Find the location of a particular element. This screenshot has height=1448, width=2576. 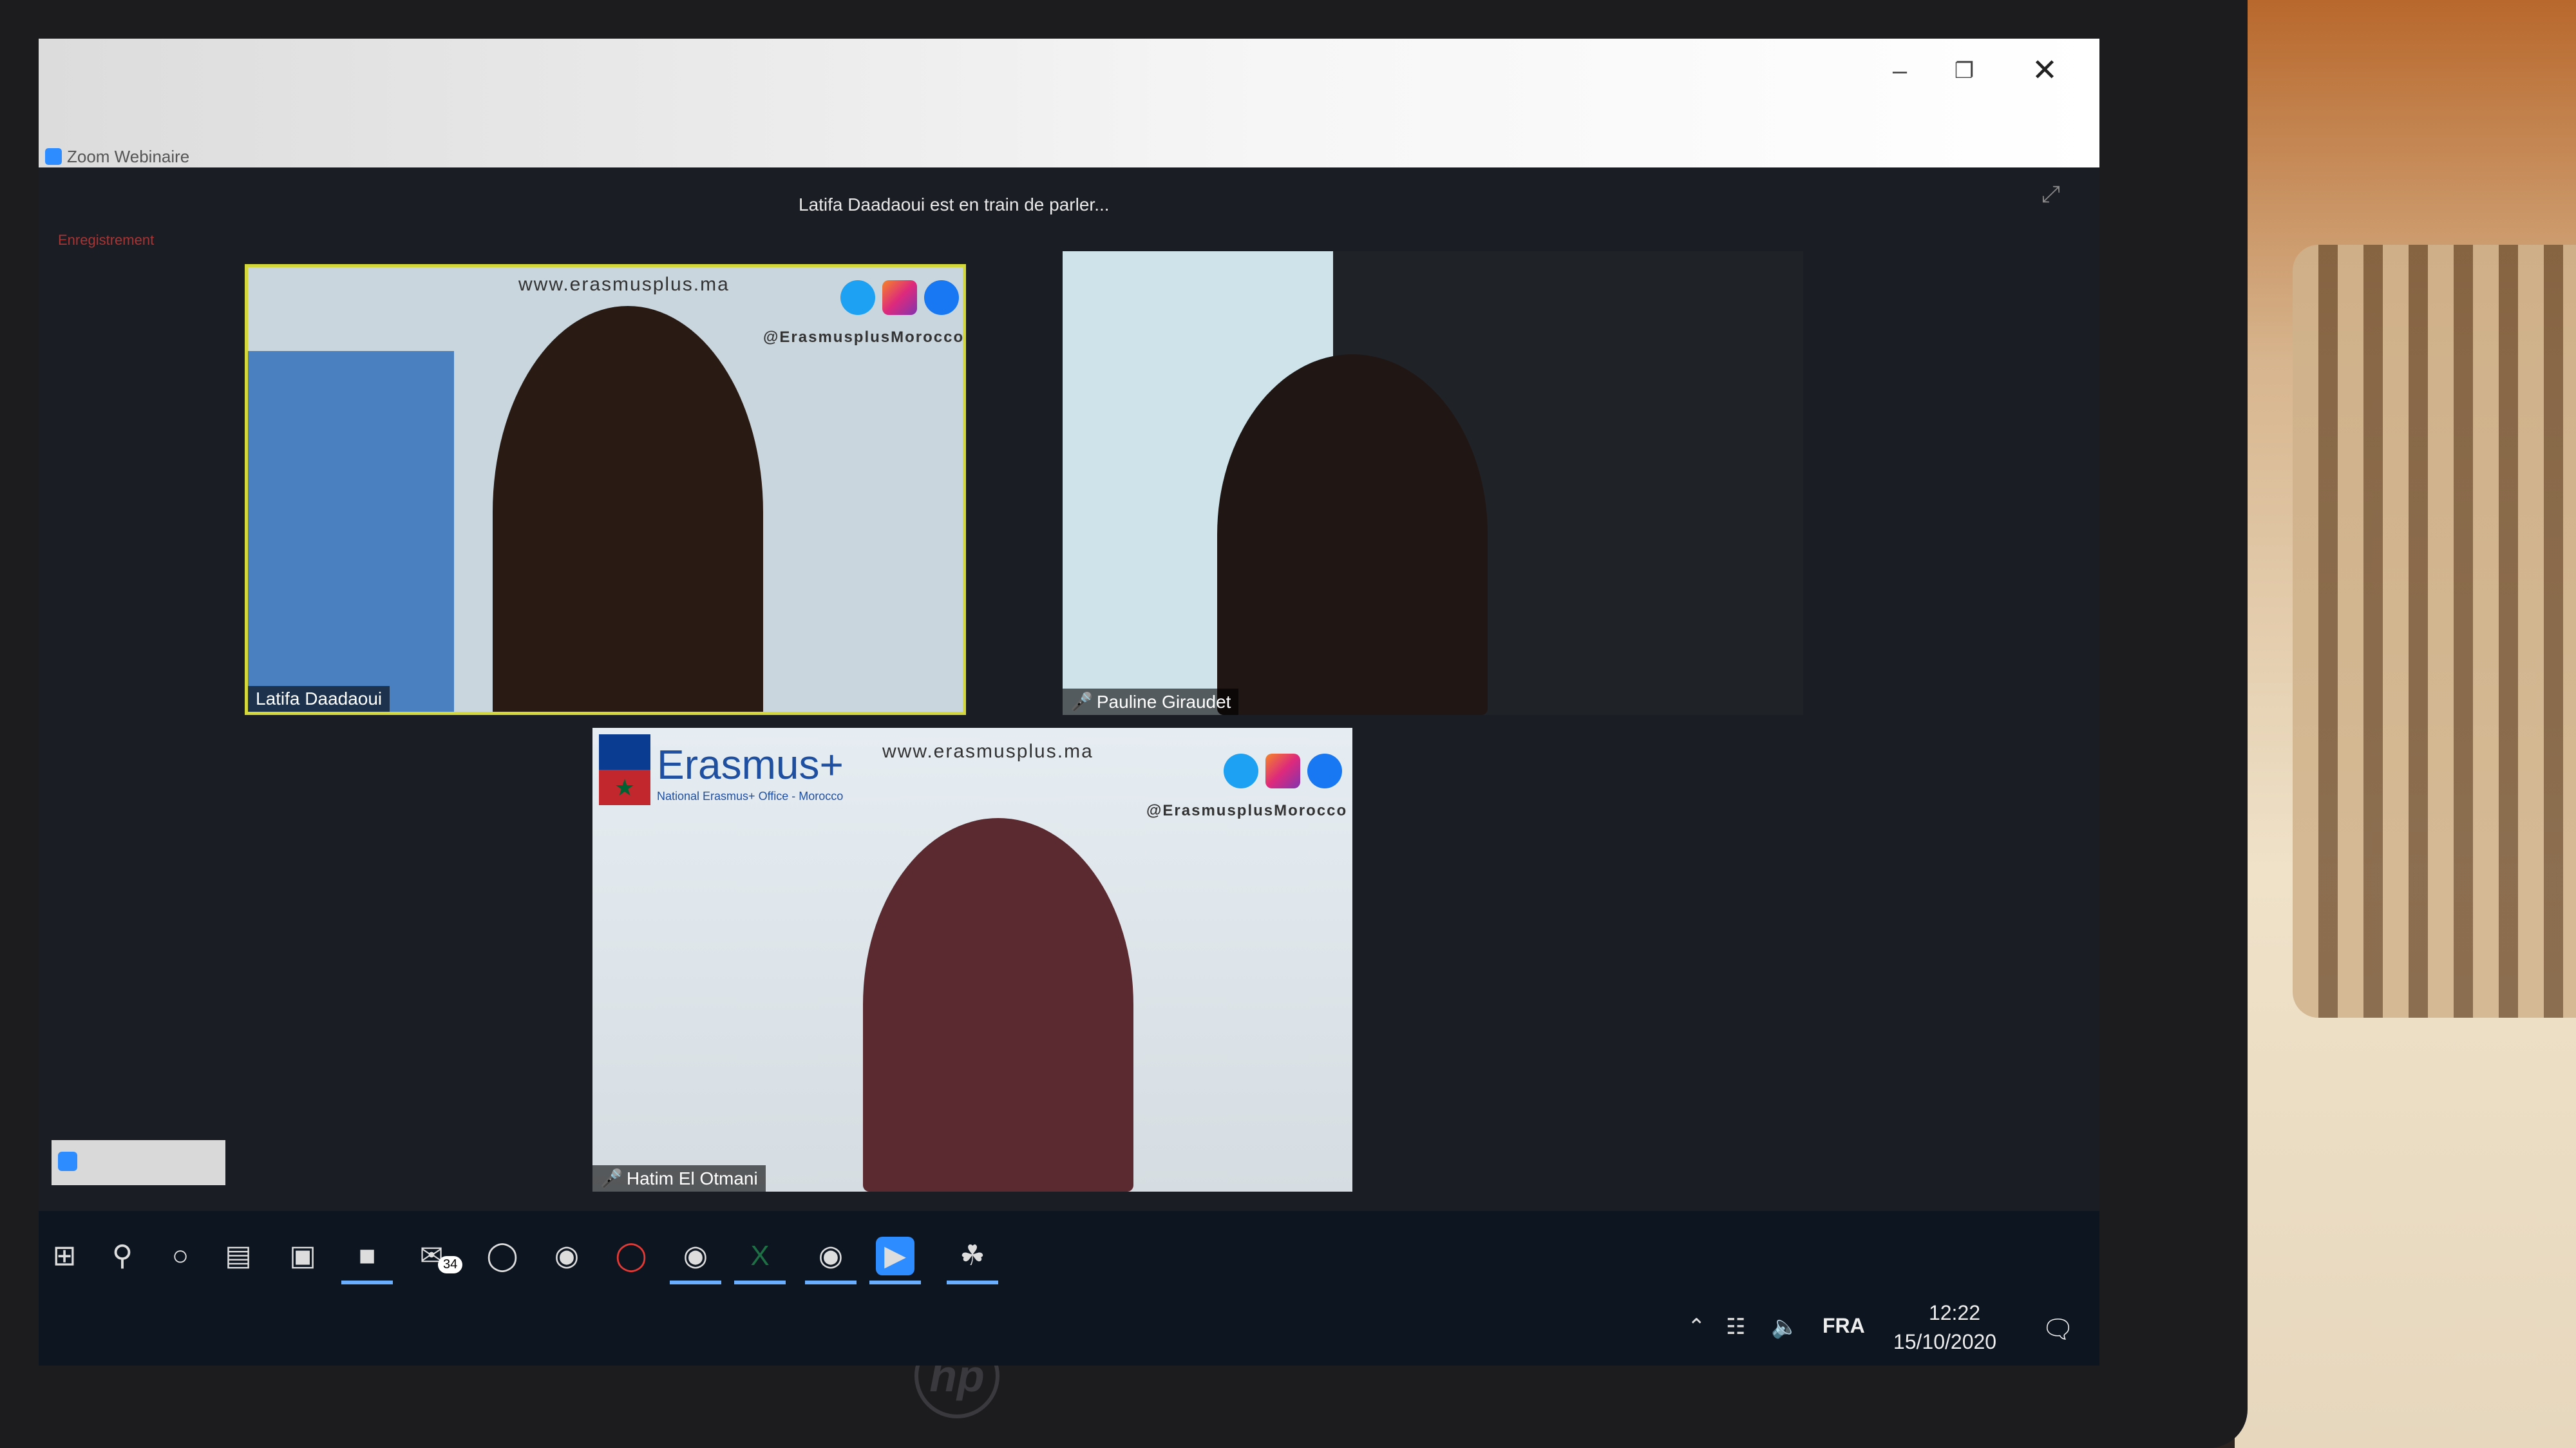

morocco-flag-icon: ★ is located at coordinates (624, 787).